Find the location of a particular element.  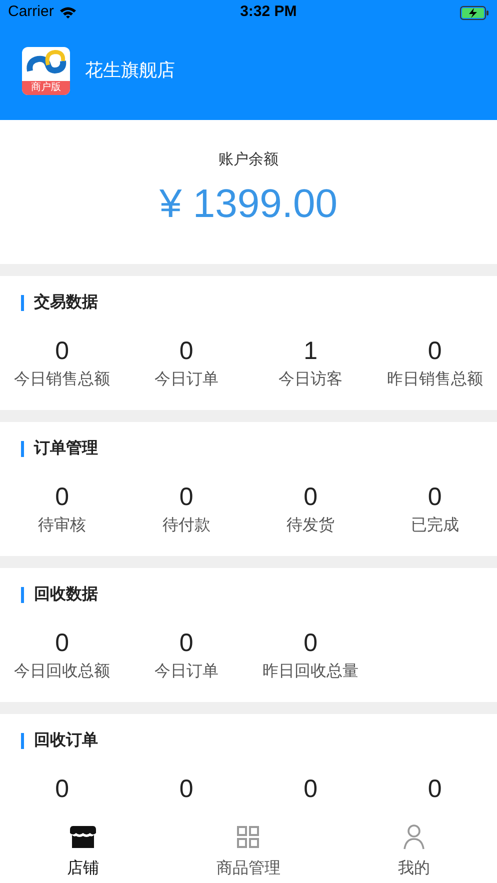

wifi-icon is located at coordinates (67, 12).